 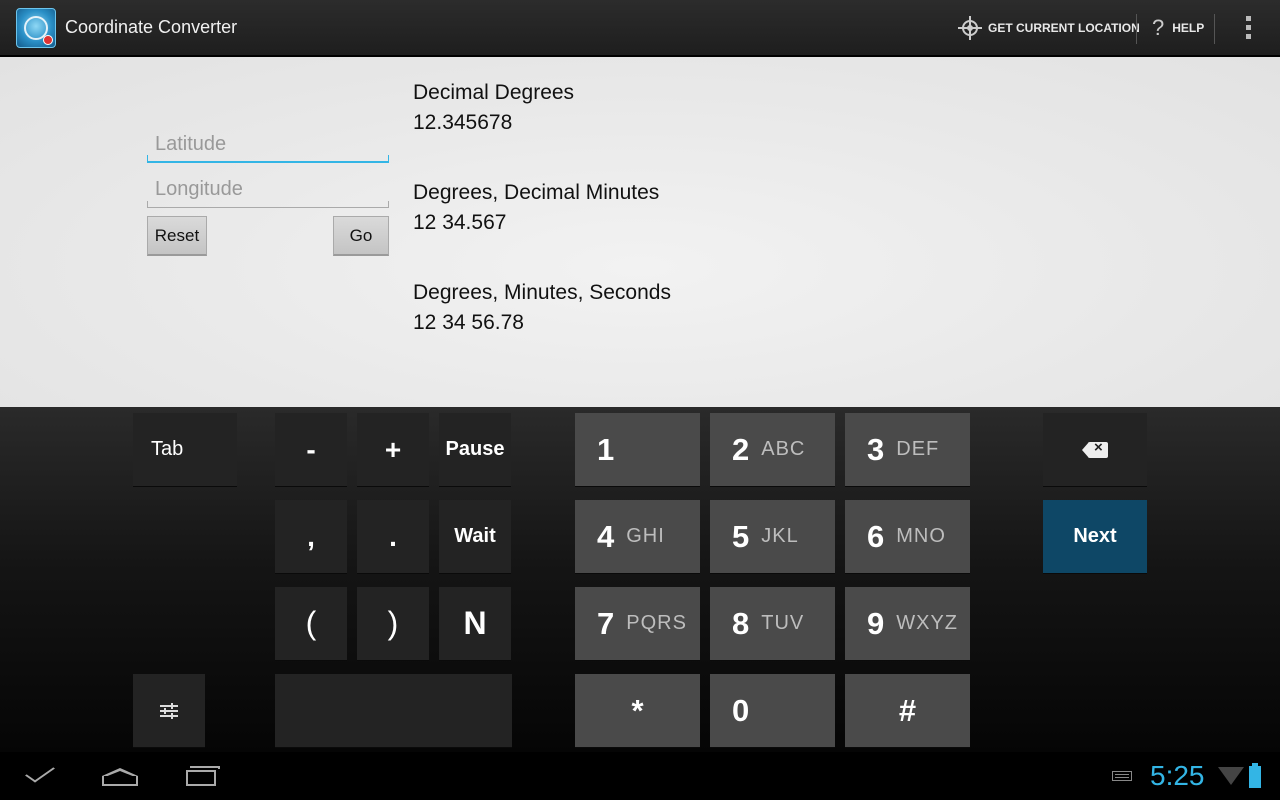 I want to click on letters-label: ABC, so click(x=783, y=449).